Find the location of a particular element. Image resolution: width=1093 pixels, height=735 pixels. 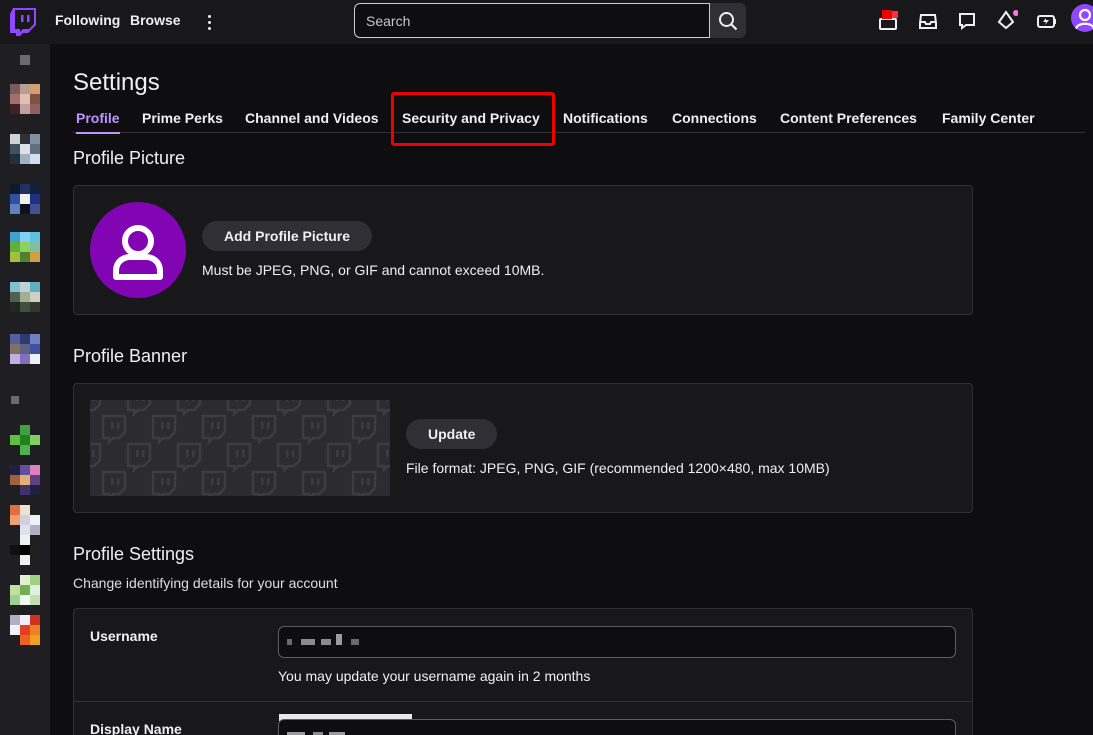

update-banner-button: Update is located at coordinates (452, 434).